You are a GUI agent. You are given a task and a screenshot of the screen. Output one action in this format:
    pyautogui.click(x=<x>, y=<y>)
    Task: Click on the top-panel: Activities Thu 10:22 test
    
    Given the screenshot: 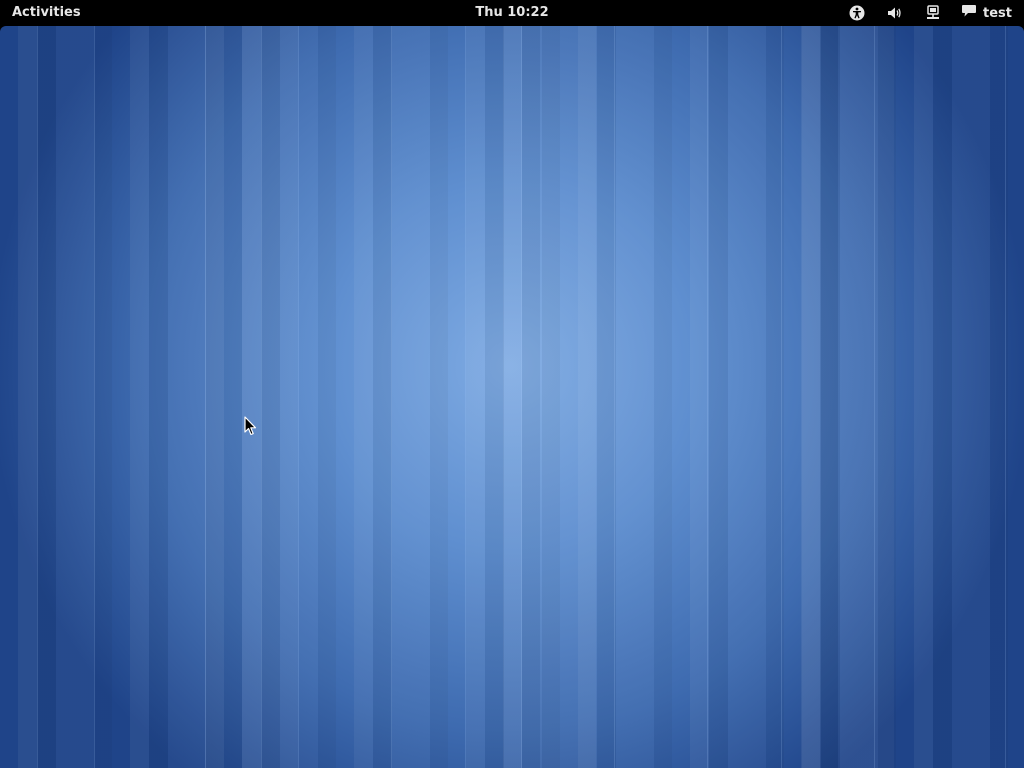 What is the action you would take?
    pyautogui.click(x=512, y=13)
    